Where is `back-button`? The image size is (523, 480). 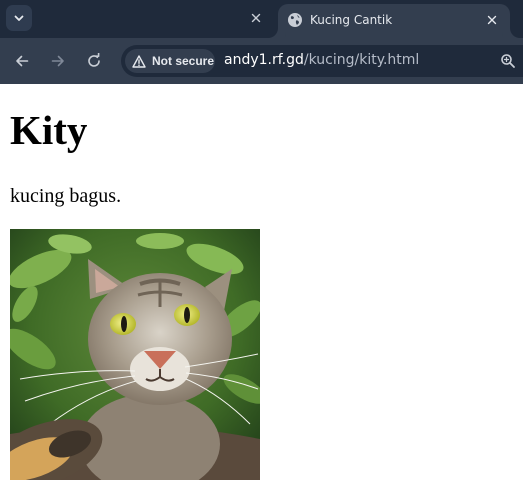 back-button is located at coordinates (22, 61).